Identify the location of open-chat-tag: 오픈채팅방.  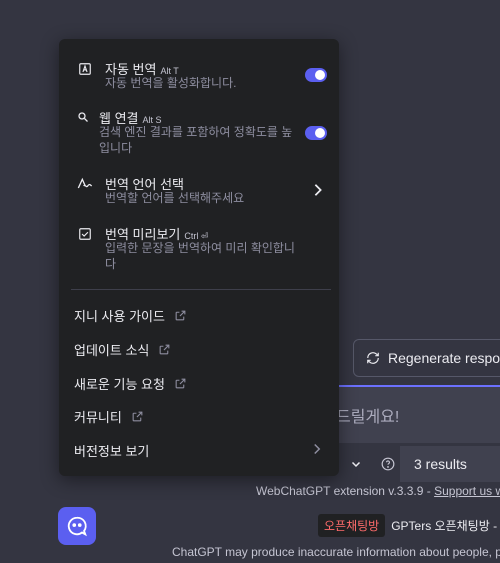
(352, 525).